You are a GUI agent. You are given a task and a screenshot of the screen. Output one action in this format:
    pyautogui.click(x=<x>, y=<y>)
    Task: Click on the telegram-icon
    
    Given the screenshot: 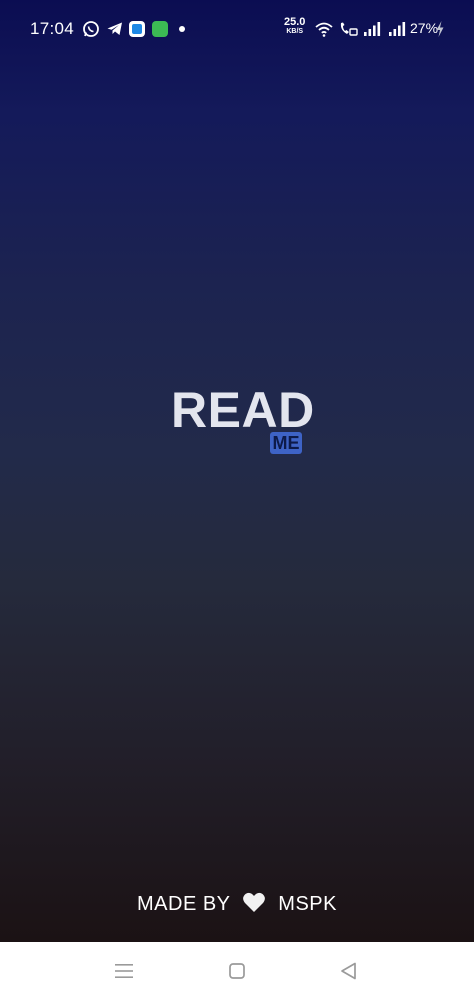 What is the action you would take?
    pyautogui.click(x=114, y=28)
    